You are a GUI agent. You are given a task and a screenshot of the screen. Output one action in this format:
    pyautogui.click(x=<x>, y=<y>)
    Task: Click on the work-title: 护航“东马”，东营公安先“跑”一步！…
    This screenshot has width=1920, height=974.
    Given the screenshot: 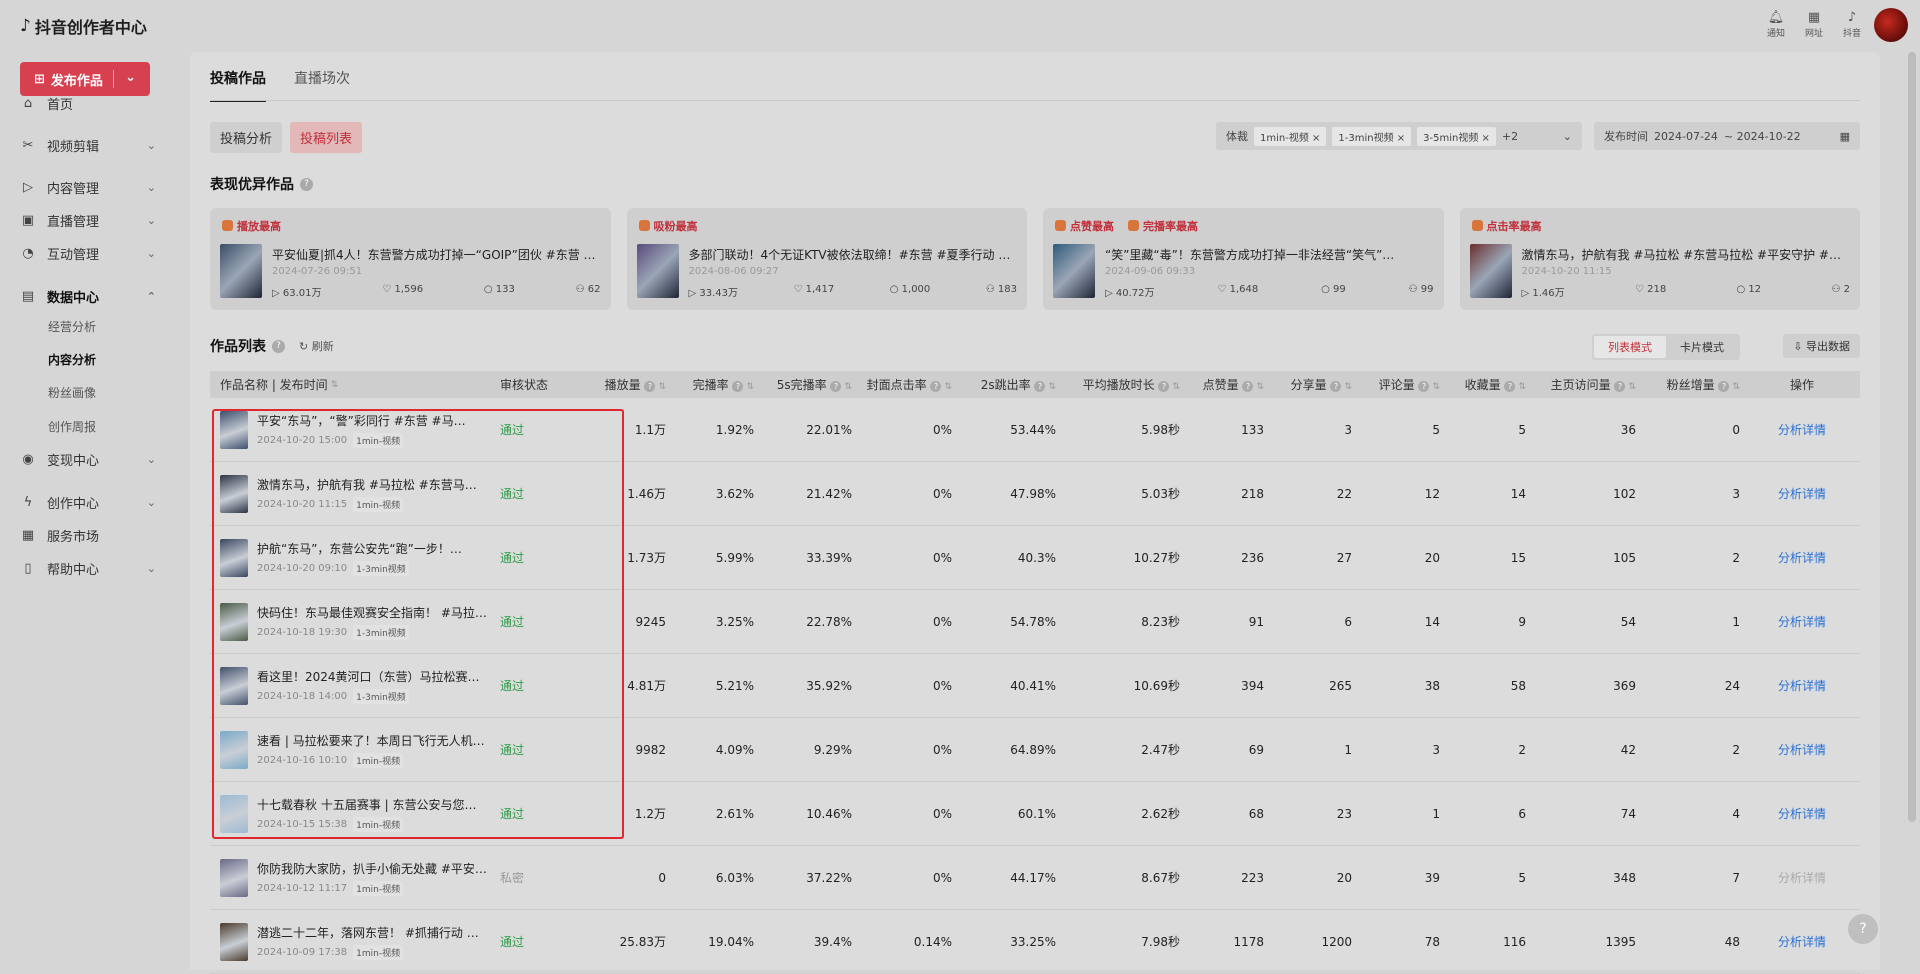 What is the action you would take?
    pyautogui.click(x=372, y=548)
    